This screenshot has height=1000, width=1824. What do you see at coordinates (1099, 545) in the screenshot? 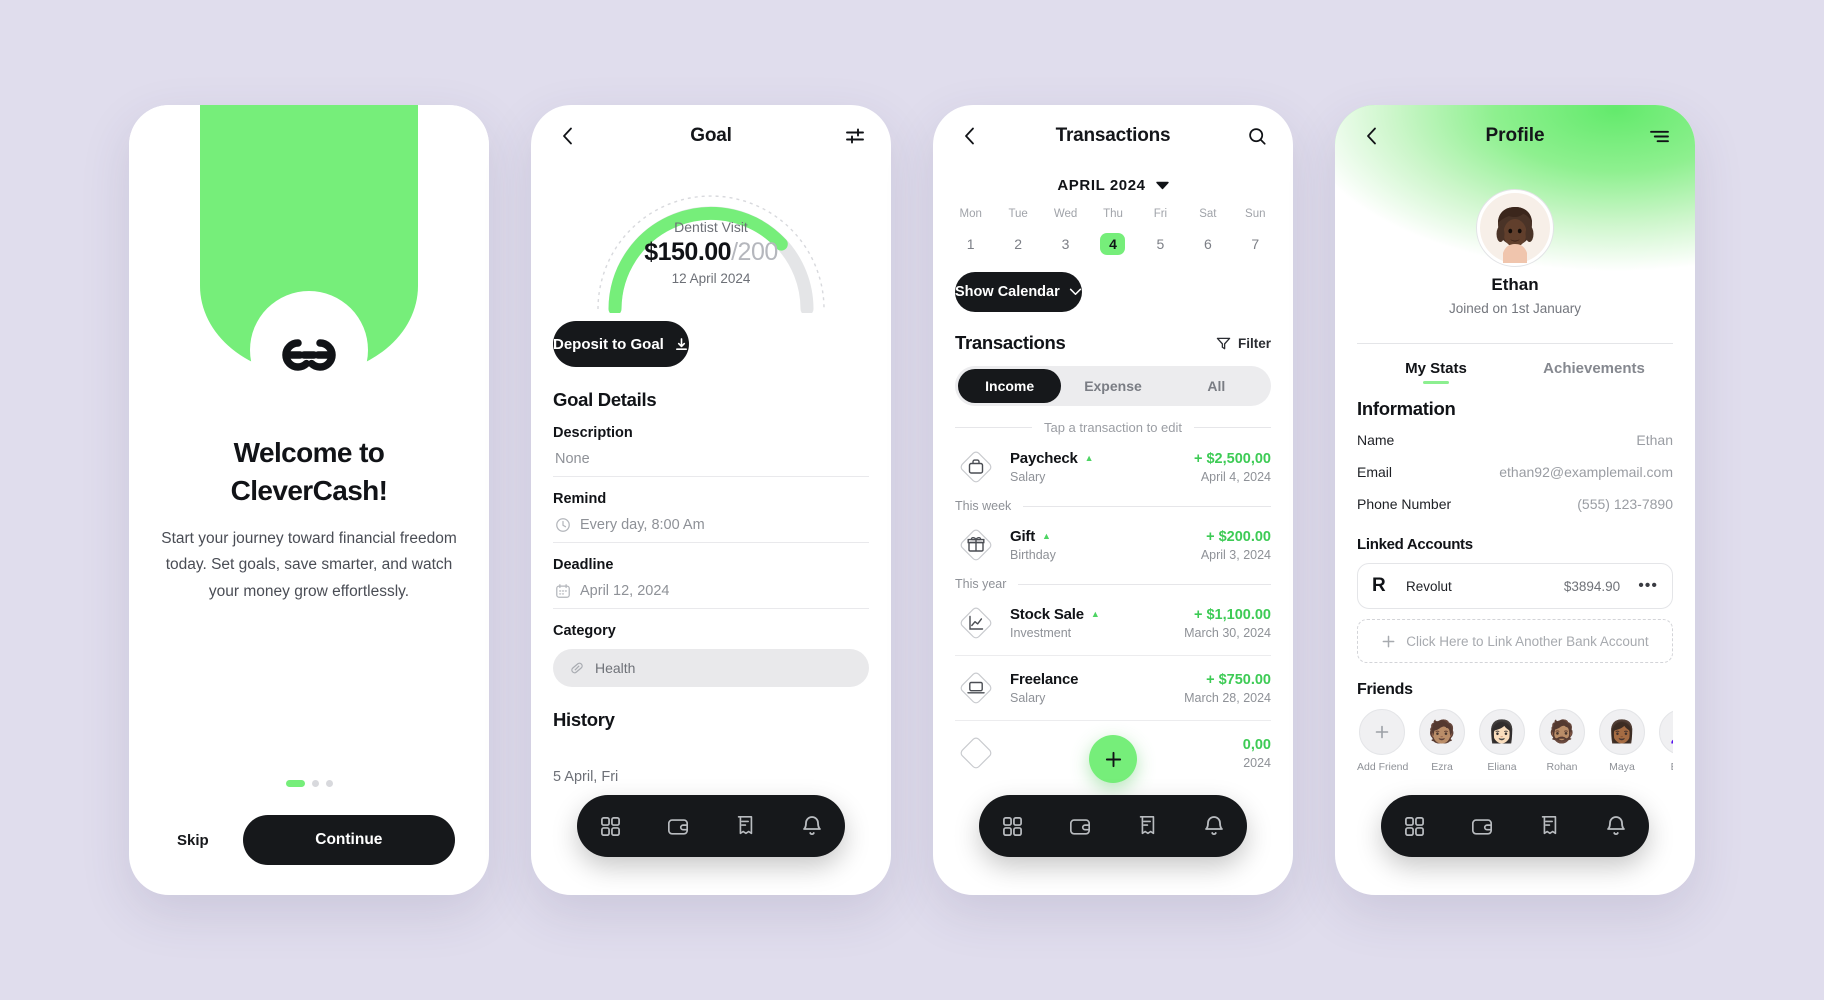
I see `transaction-info: Gift ▲ Birthday` at bounding box center [1099, 545].